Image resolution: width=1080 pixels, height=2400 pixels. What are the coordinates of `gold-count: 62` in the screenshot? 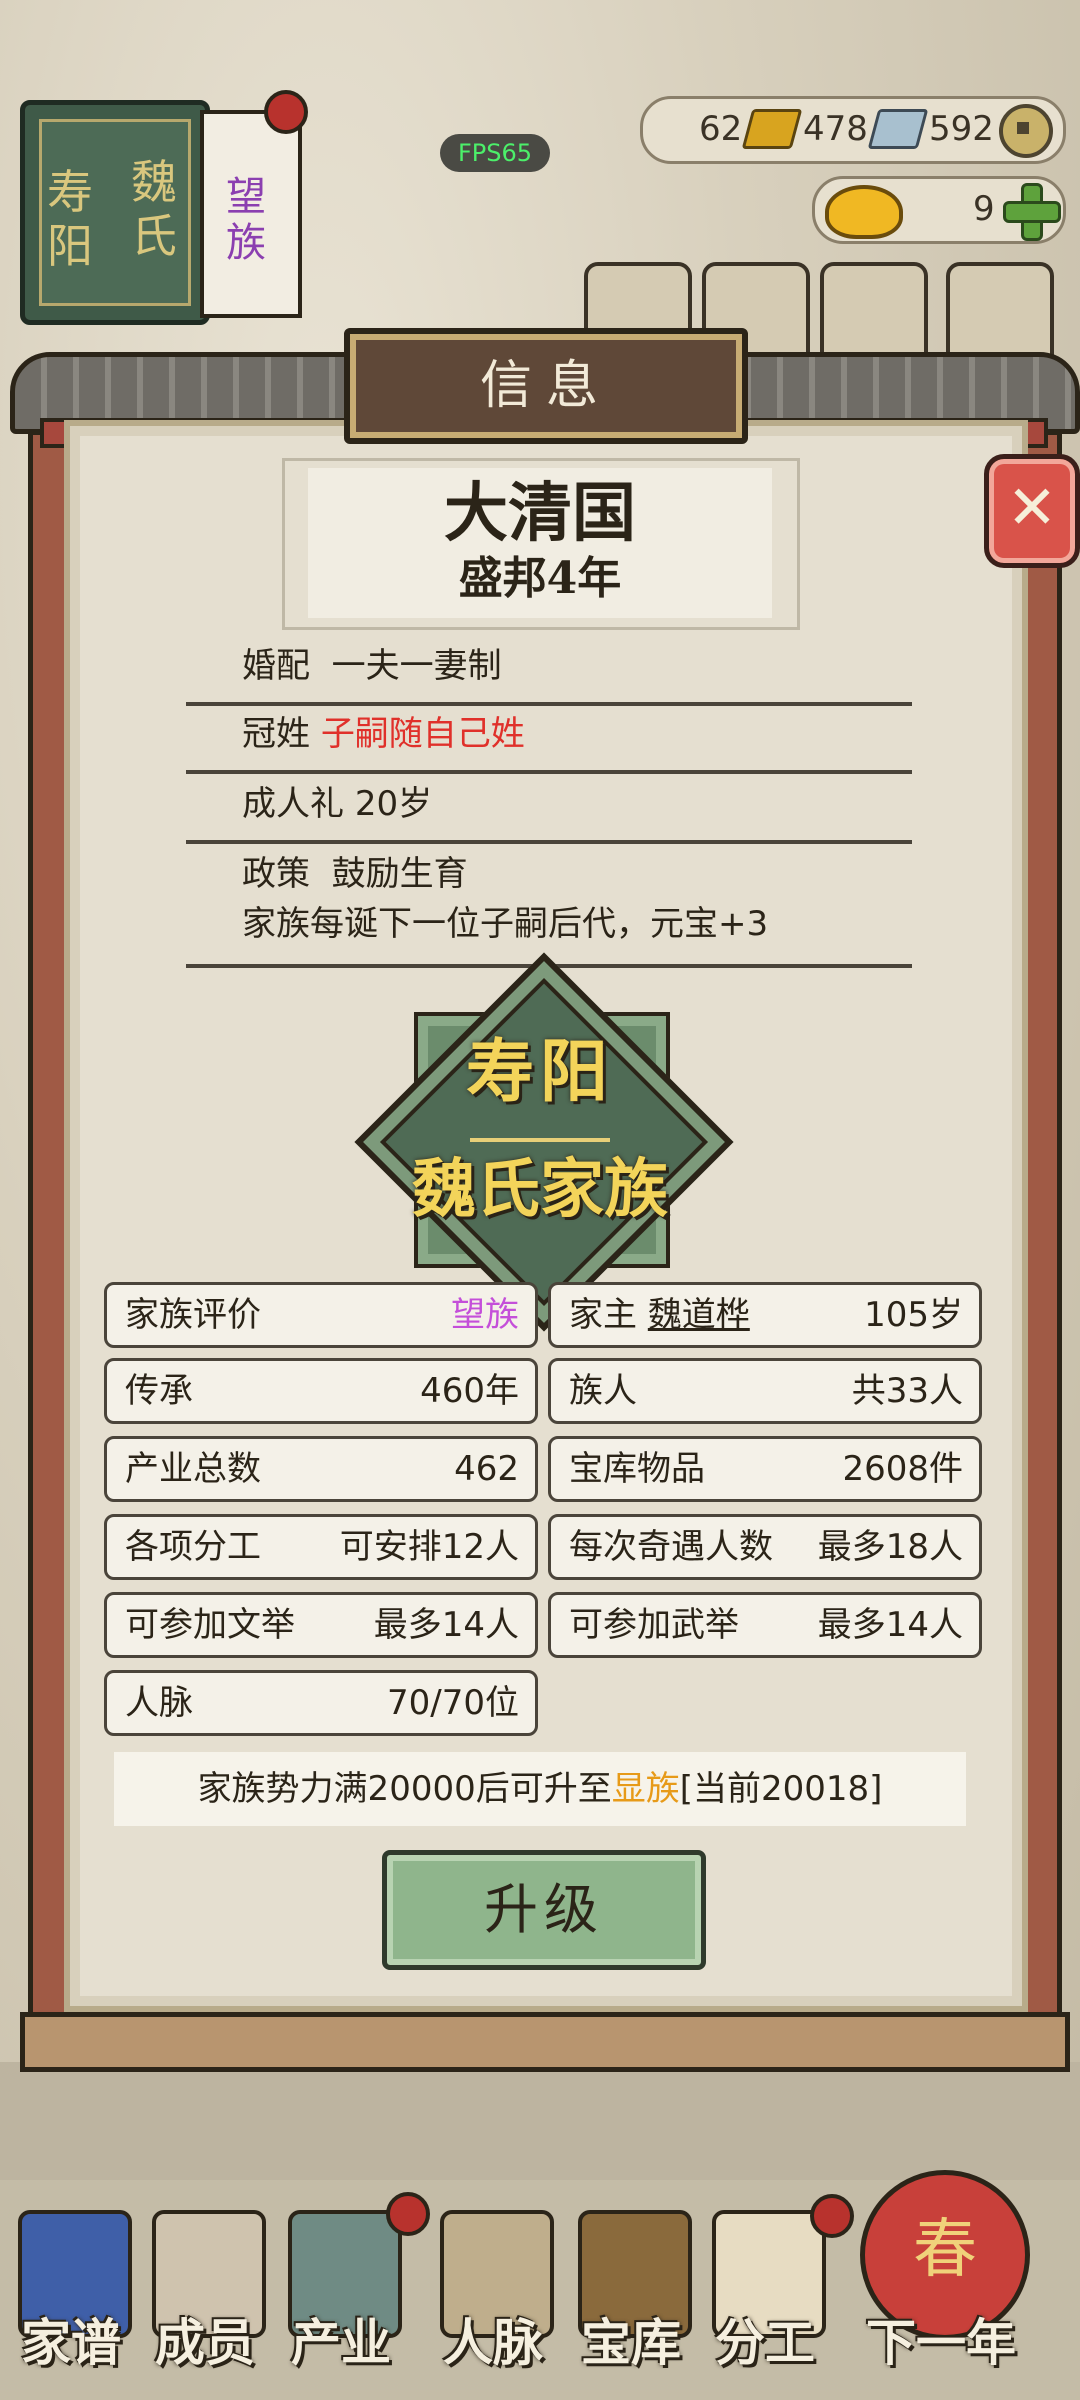 It's located at (721, 129).